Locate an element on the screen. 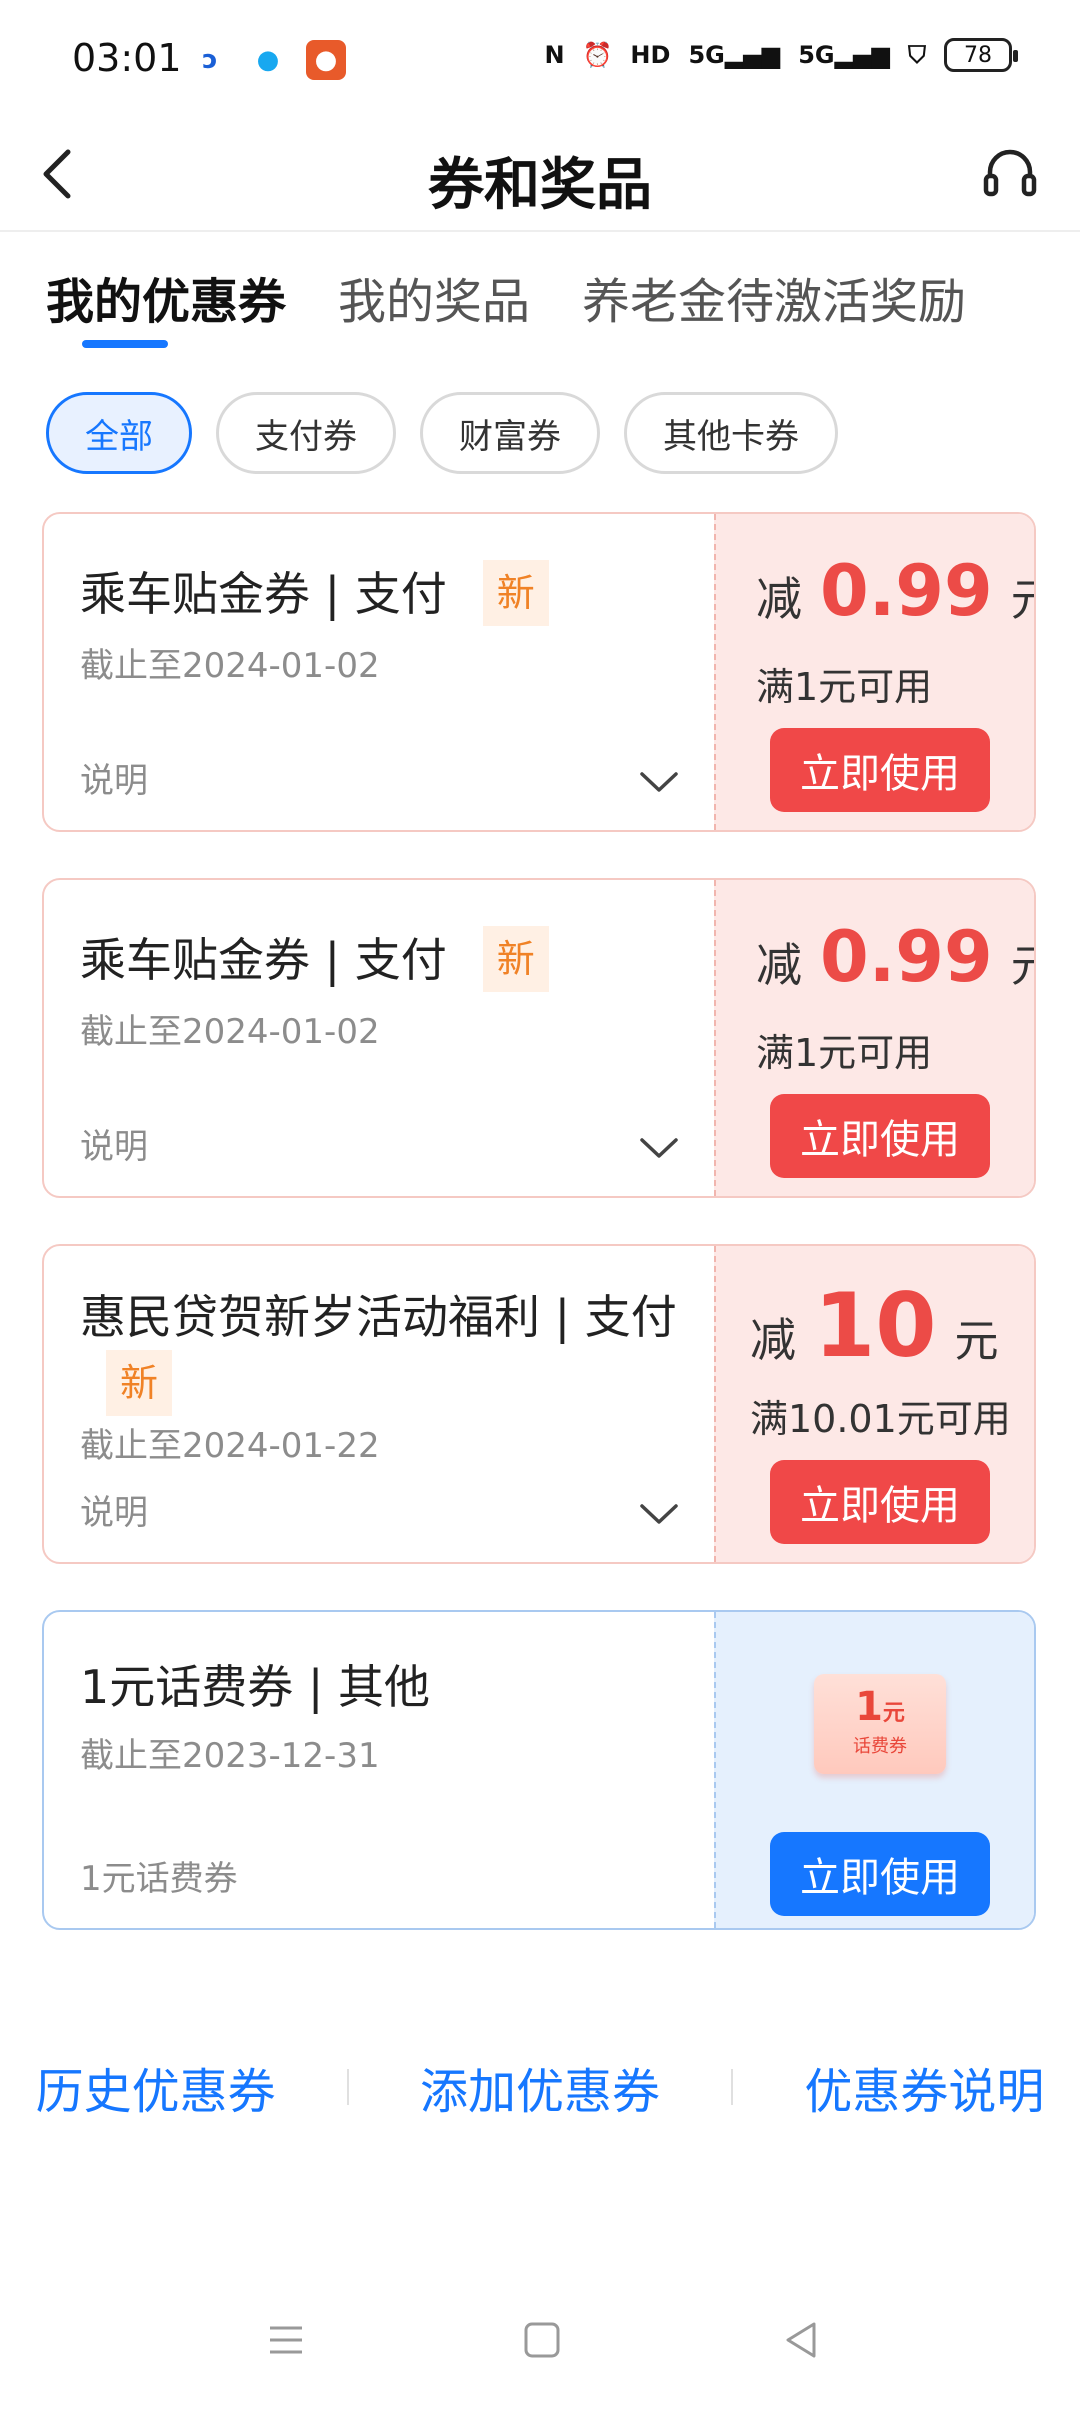 The image size is (1080, 2412). filter-chips: 全部 支付券 财富券 其他卡券 is located at coordinates (442, 433).